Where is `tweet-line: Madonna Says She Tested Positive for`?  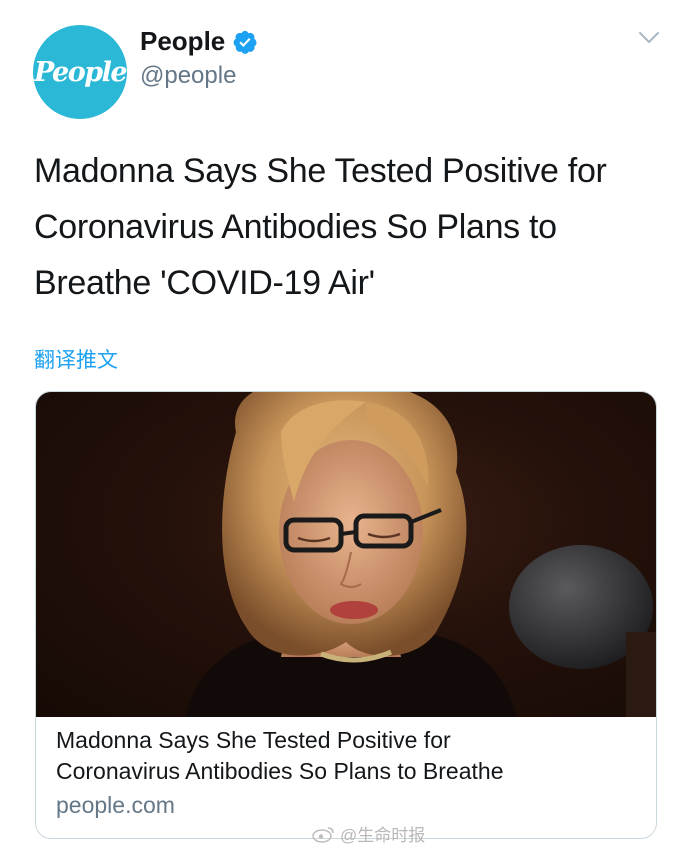 tweet-line: Madonna Says She Tested Positive for is located at coordinates (320, 171).